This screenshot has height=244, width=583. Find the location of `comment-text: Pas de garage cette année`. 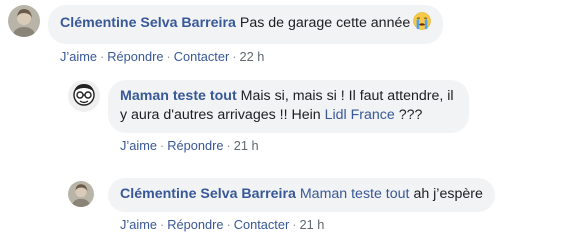

comment-text: Pas de garage cette année is located at coordinates (325, 23).